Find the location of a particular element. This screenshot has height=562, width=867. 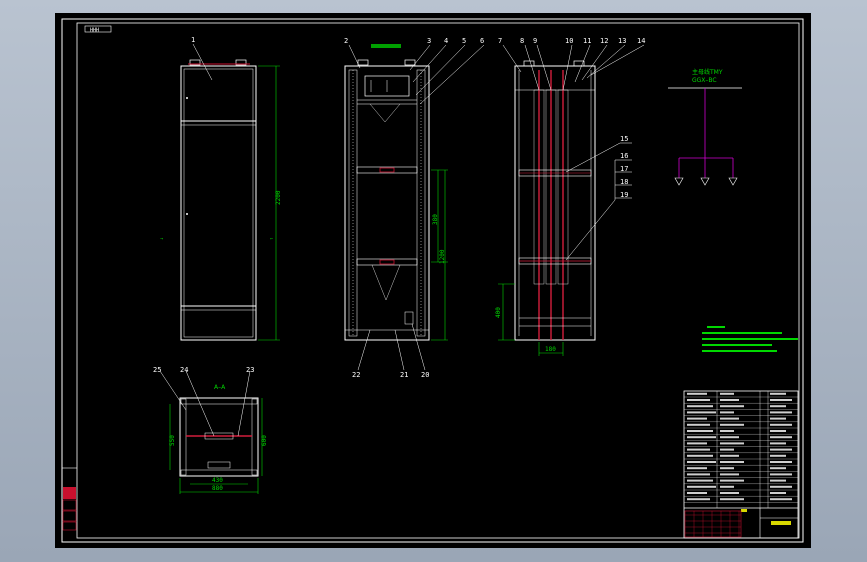

part-label-2: 2 is located at coordinates (346, 41).